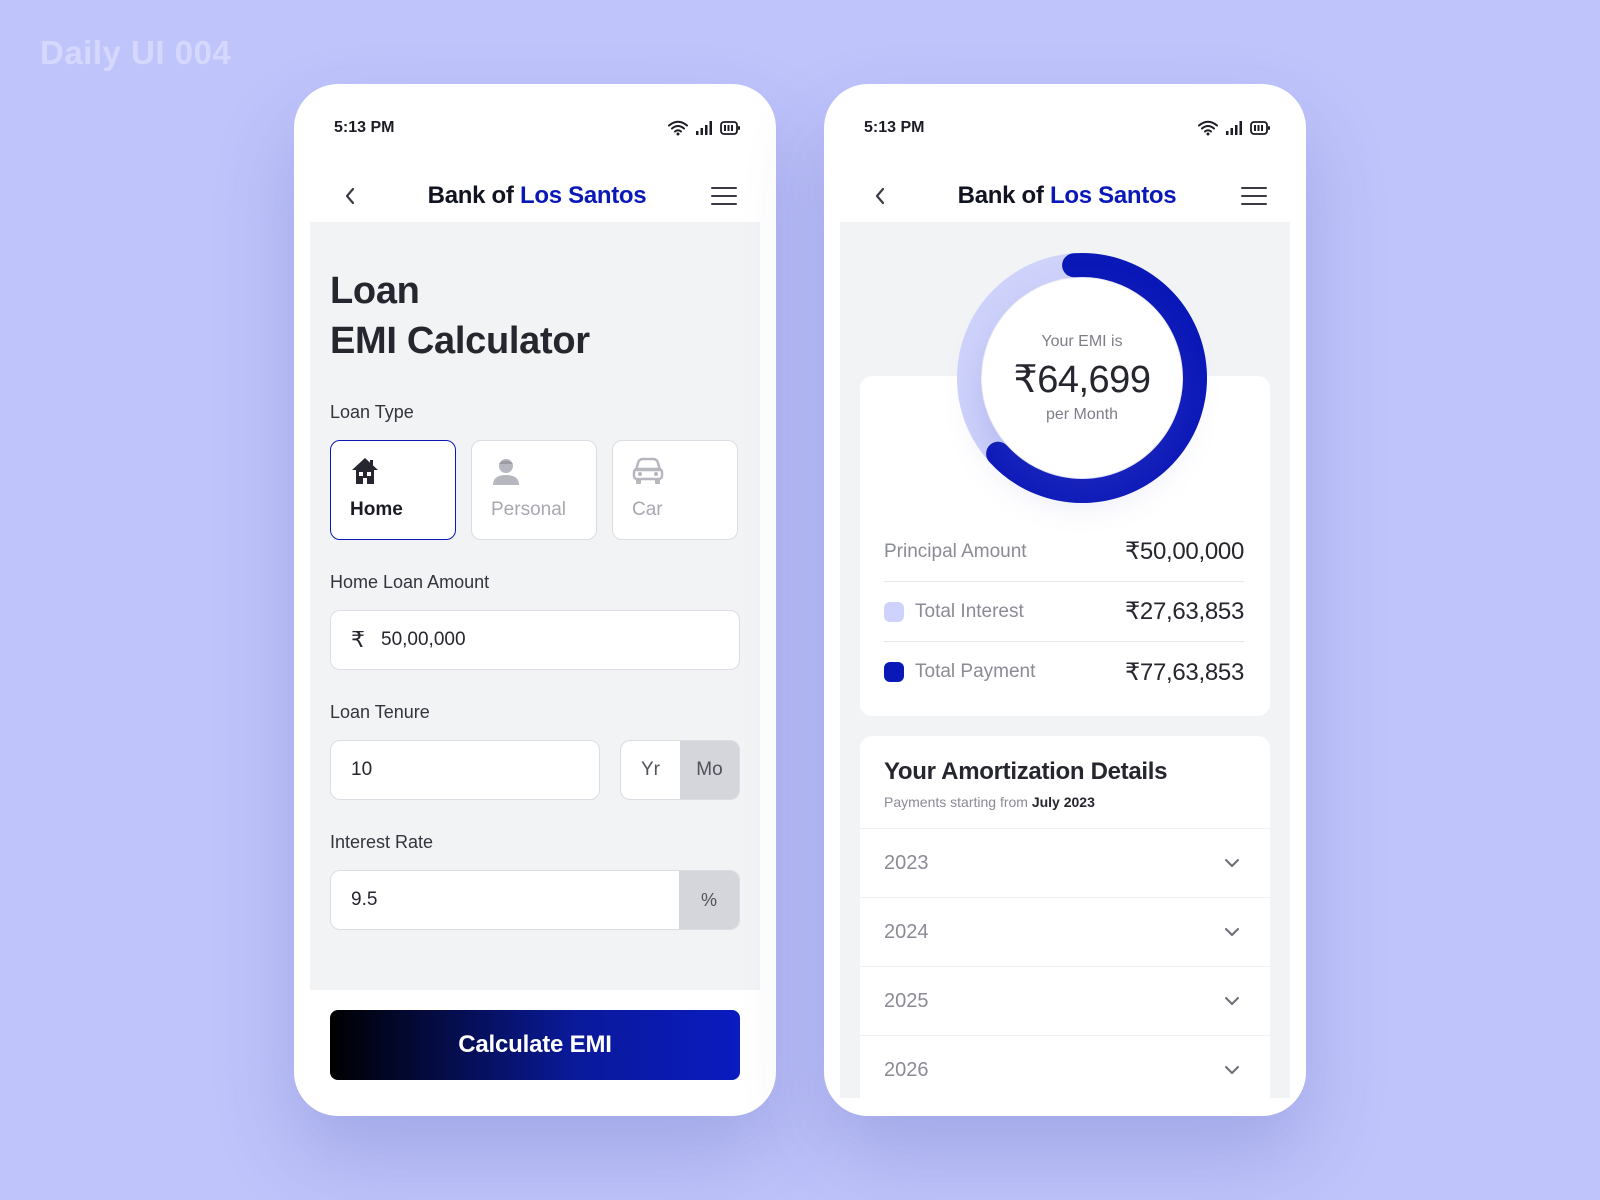 The image size is (1600, 1200). I want to click on loan-tenure-value: 10, so click(362, 769).